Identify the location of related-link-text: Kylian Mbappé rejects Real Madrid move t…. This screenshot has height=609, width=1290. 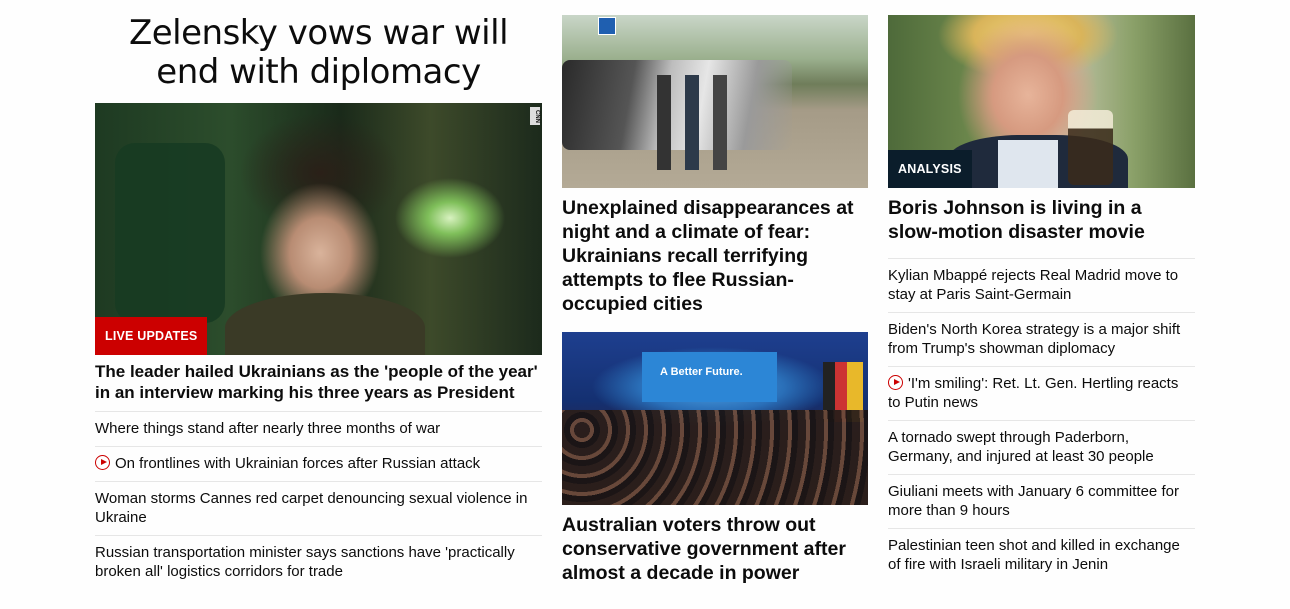
(1033, 285).